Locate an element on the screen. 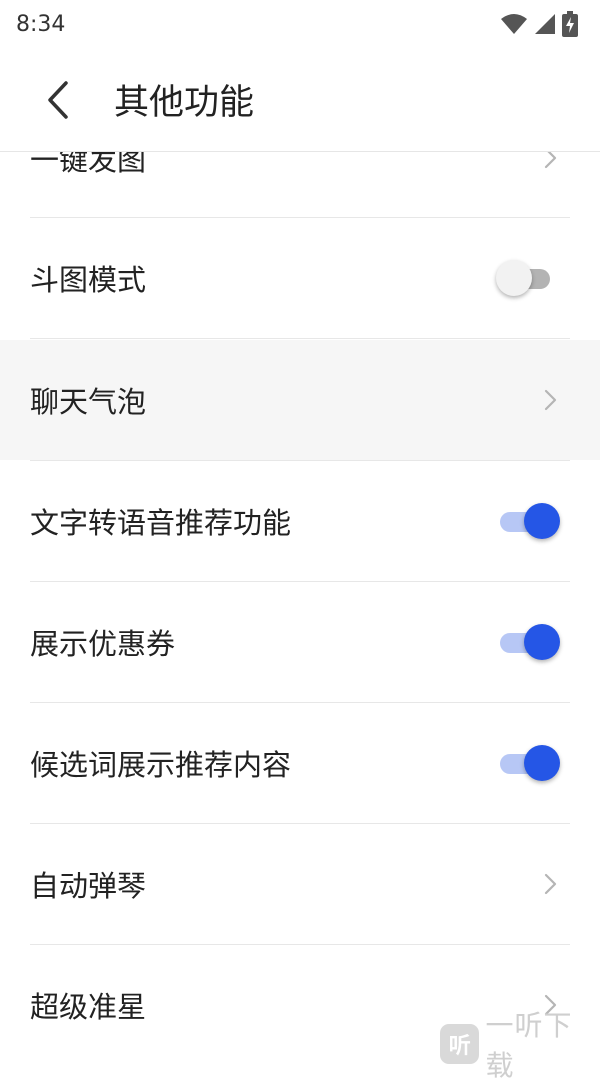  text-to-speech-toggle is located at coordinates (531, 521).